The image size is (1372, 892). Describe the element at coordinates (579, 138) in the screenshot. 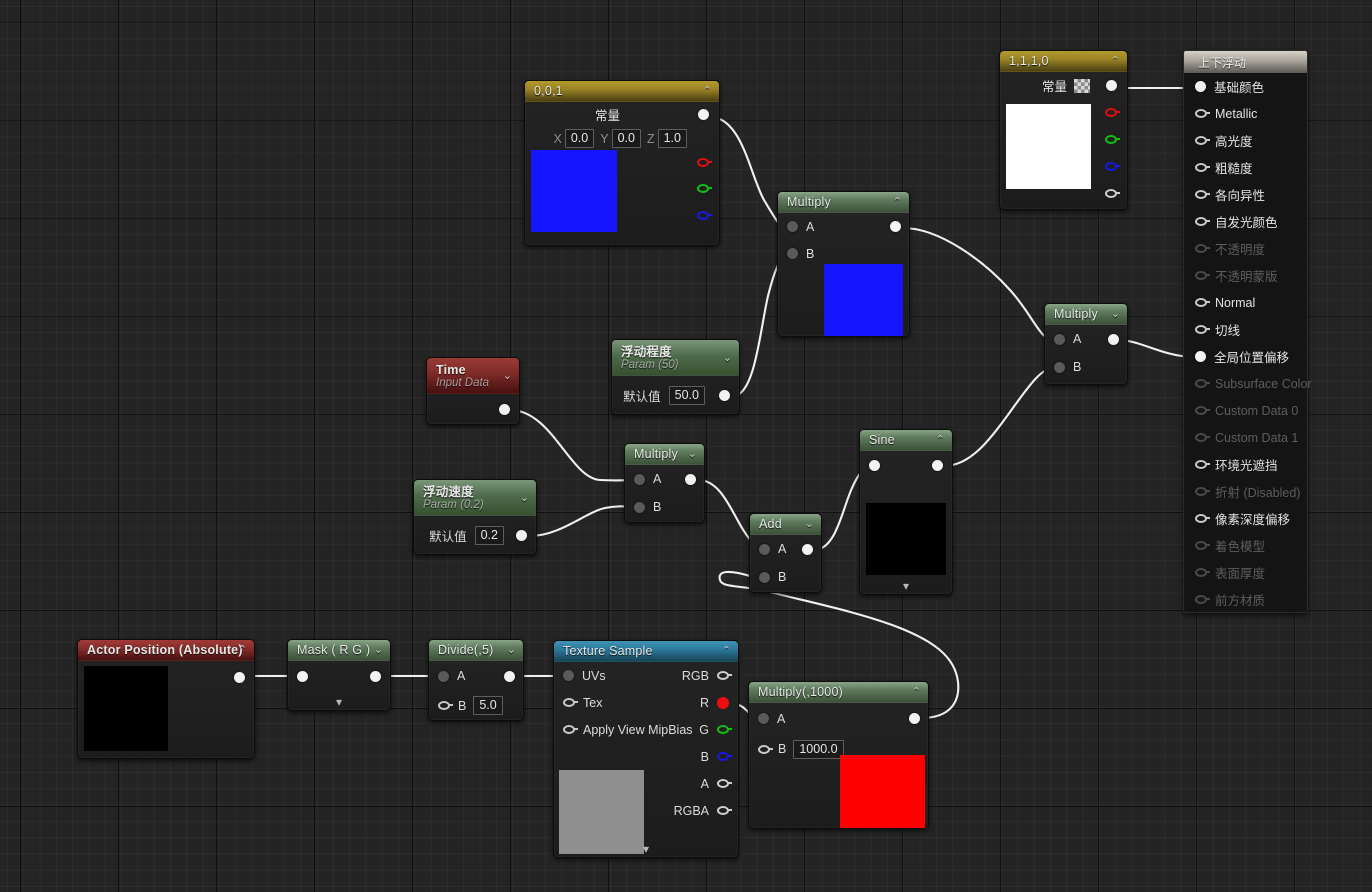

I see `axis-x-input: 0.0` at that location.